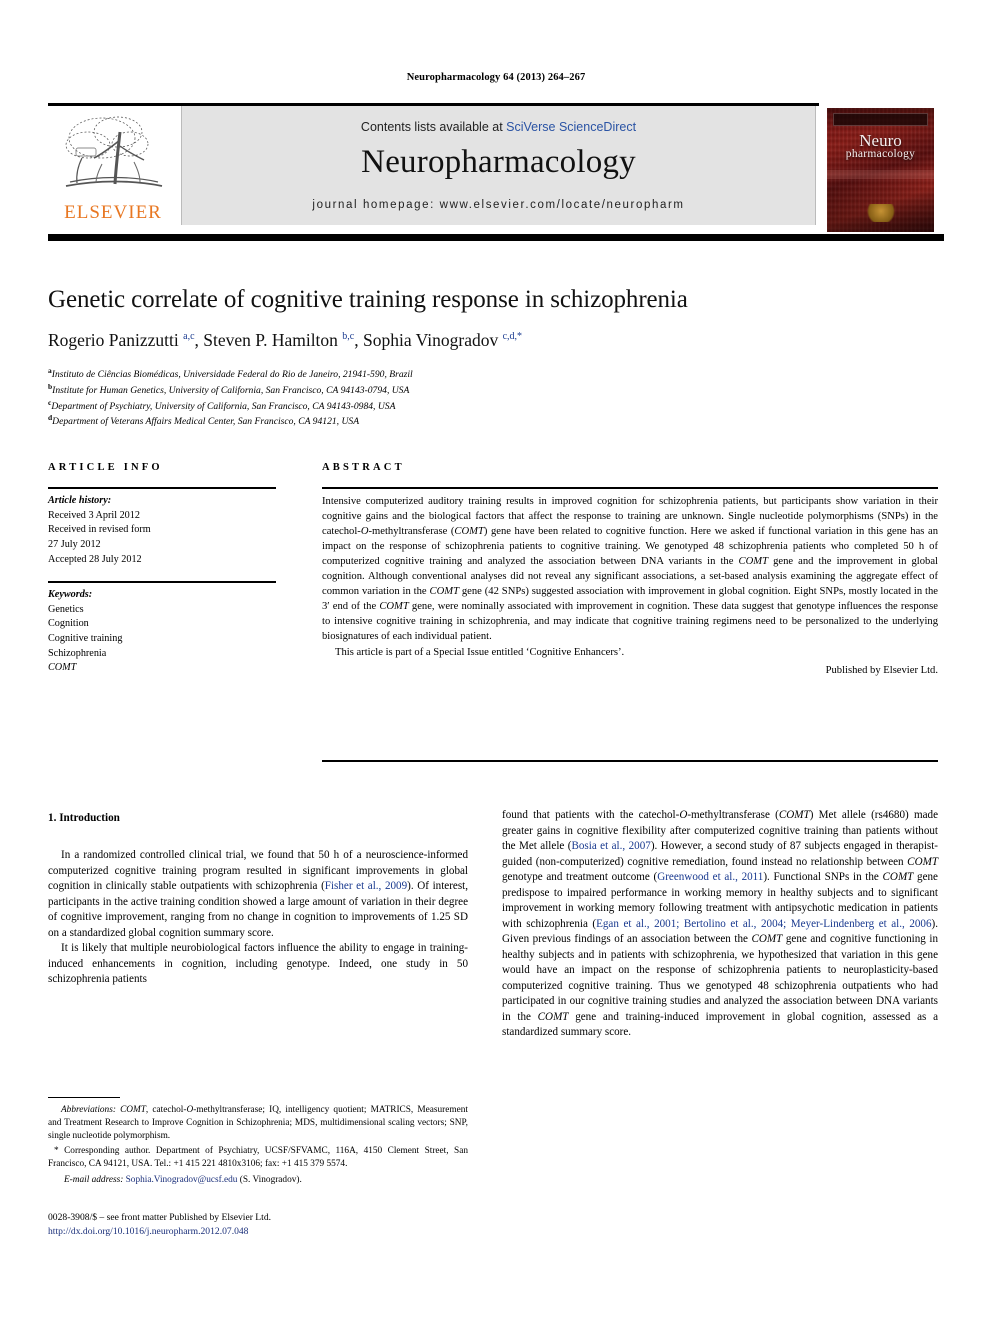 Image resolution: width=992 pixels, height=1323 pixels. I want to click on sciencedirect-link: SciVerse ScienceDirect, so click(571, 127).